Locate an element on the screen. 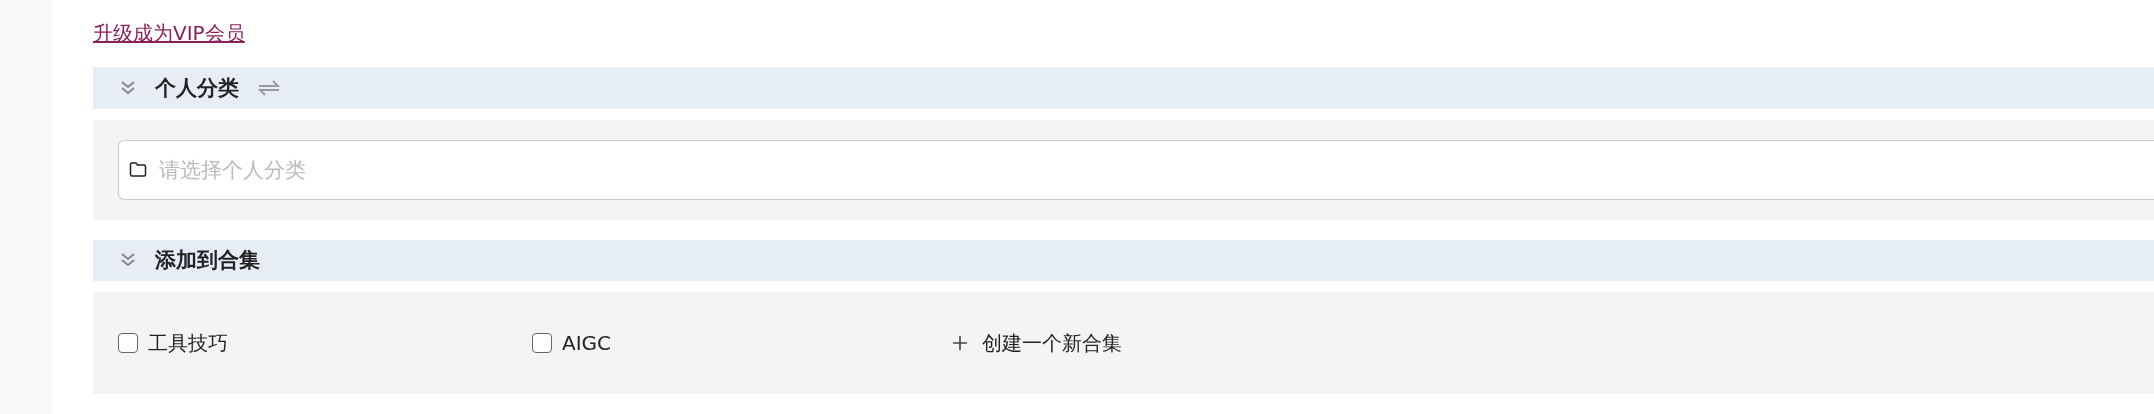 This screenshot has height=414, width=2154. plus-icon is located at coordinates (960, 343).